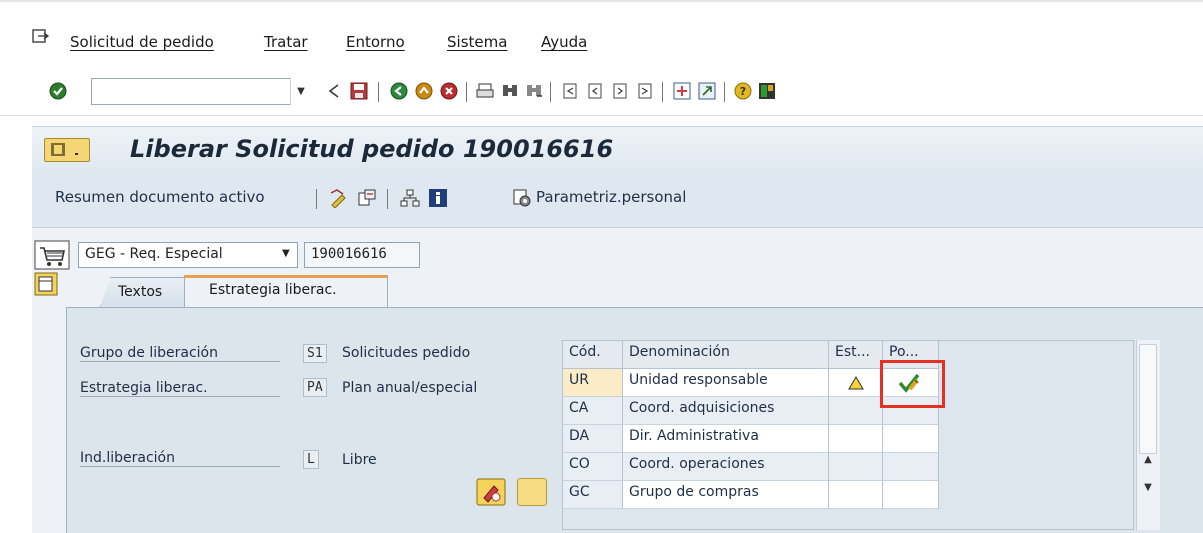  What do you see at coordinates (510, 91) in the screenshot?
I see `find-icon` at bounding box center [510, 91].